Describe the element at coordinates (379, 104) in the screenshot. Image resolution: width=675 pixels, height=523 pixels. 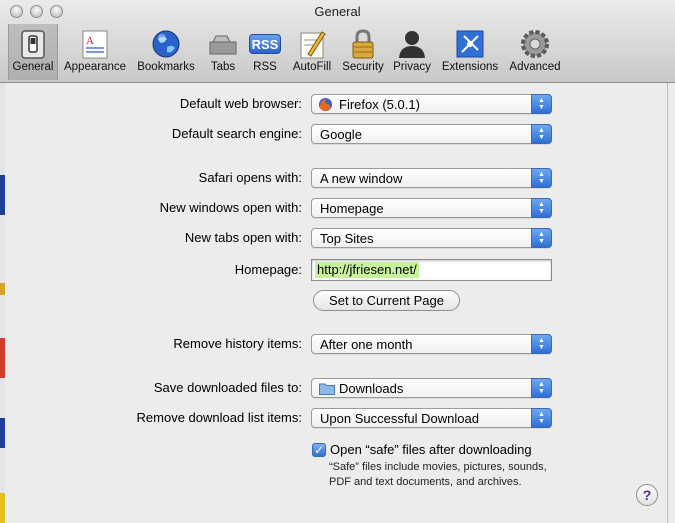
I see `default-browser-value: Firefox (5.0.1)` at that location.